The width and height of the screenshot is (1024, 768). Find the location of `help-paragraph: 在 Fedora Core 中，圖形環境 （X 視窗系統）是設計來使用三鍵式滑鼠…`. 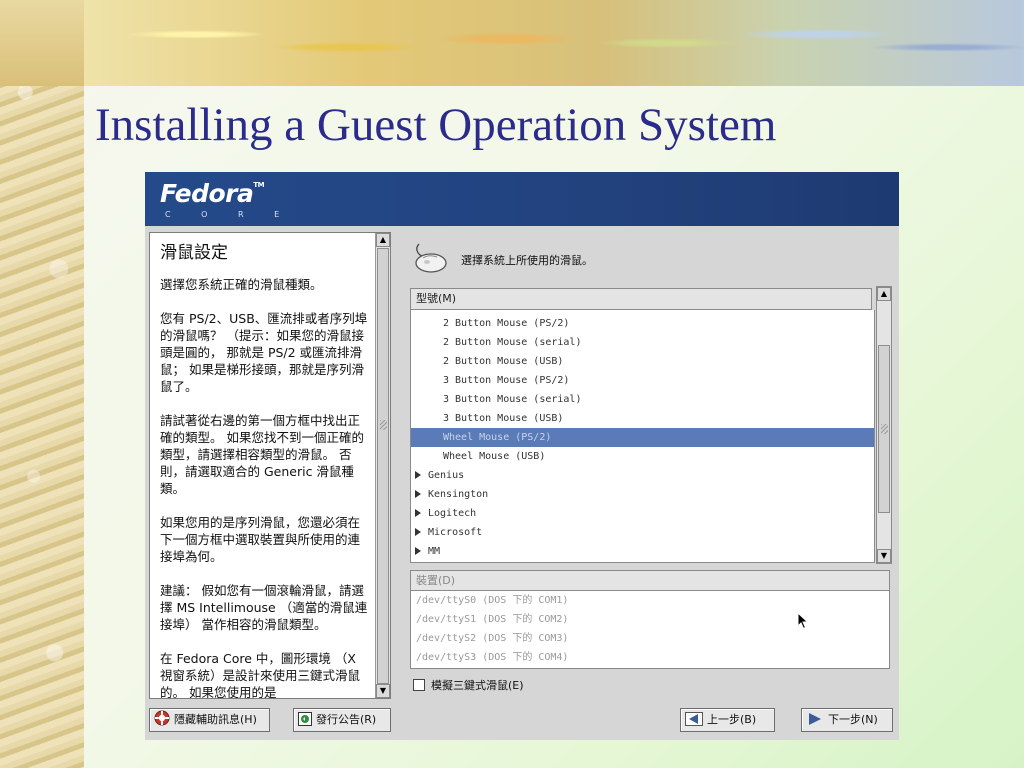

help-paragraph: 在 Fedora Core 中，圖形環境 （X 視窗系統）是設計來使用三鍵式滑鼠… is located at coordinates (260, 675).